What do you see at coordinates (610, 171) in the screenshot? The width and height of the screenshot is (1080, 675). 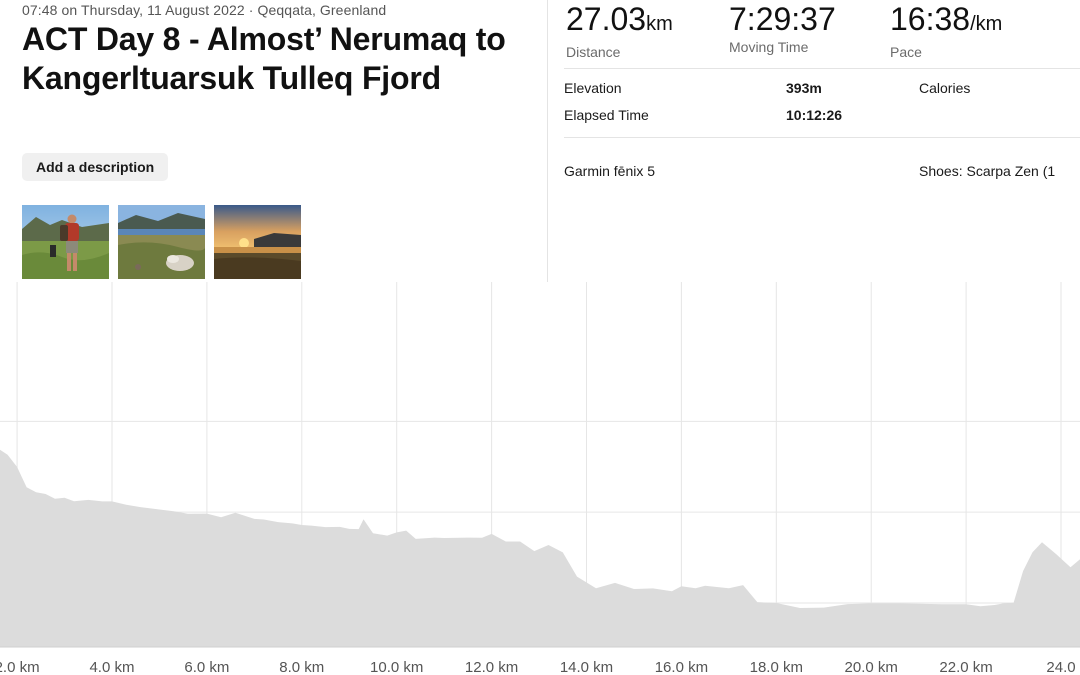 I see `device-name: Garmin fēnix 5` at bounding box center [610, 171].